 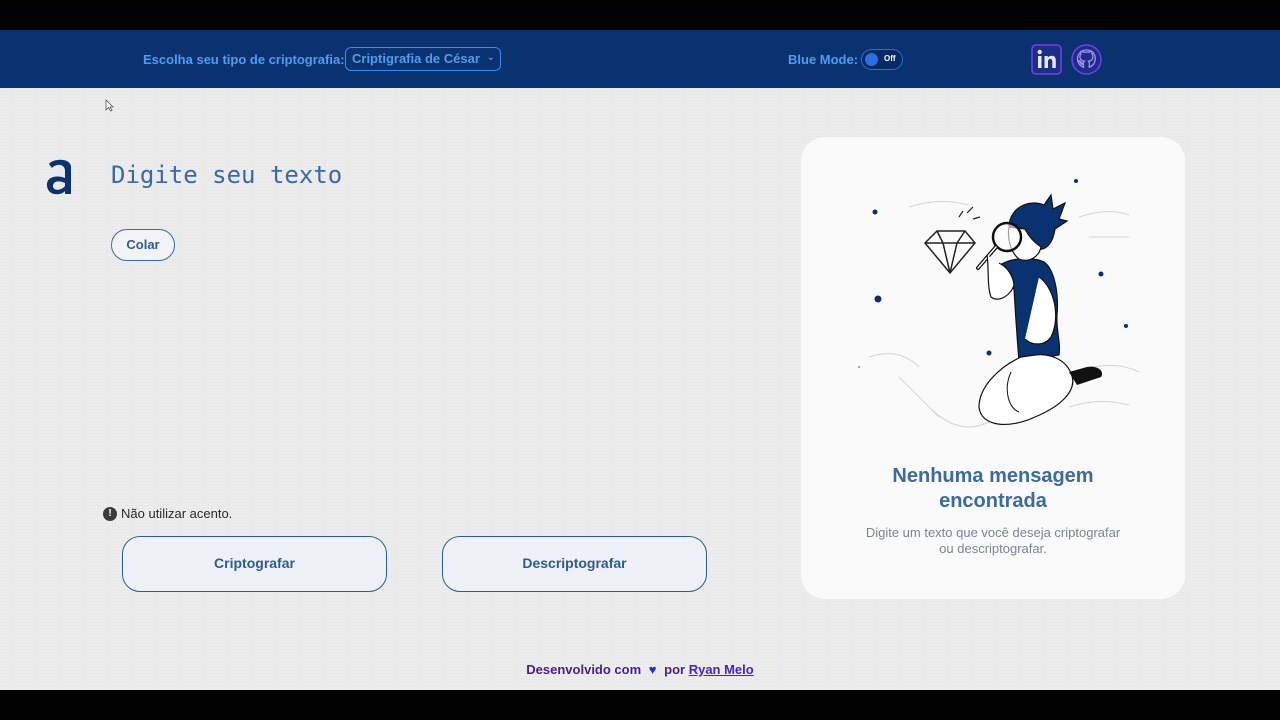 What do you see at coordinates (109, 105) in the screenshot?
I see `cursor-icon` at bounding box center [109, 105].